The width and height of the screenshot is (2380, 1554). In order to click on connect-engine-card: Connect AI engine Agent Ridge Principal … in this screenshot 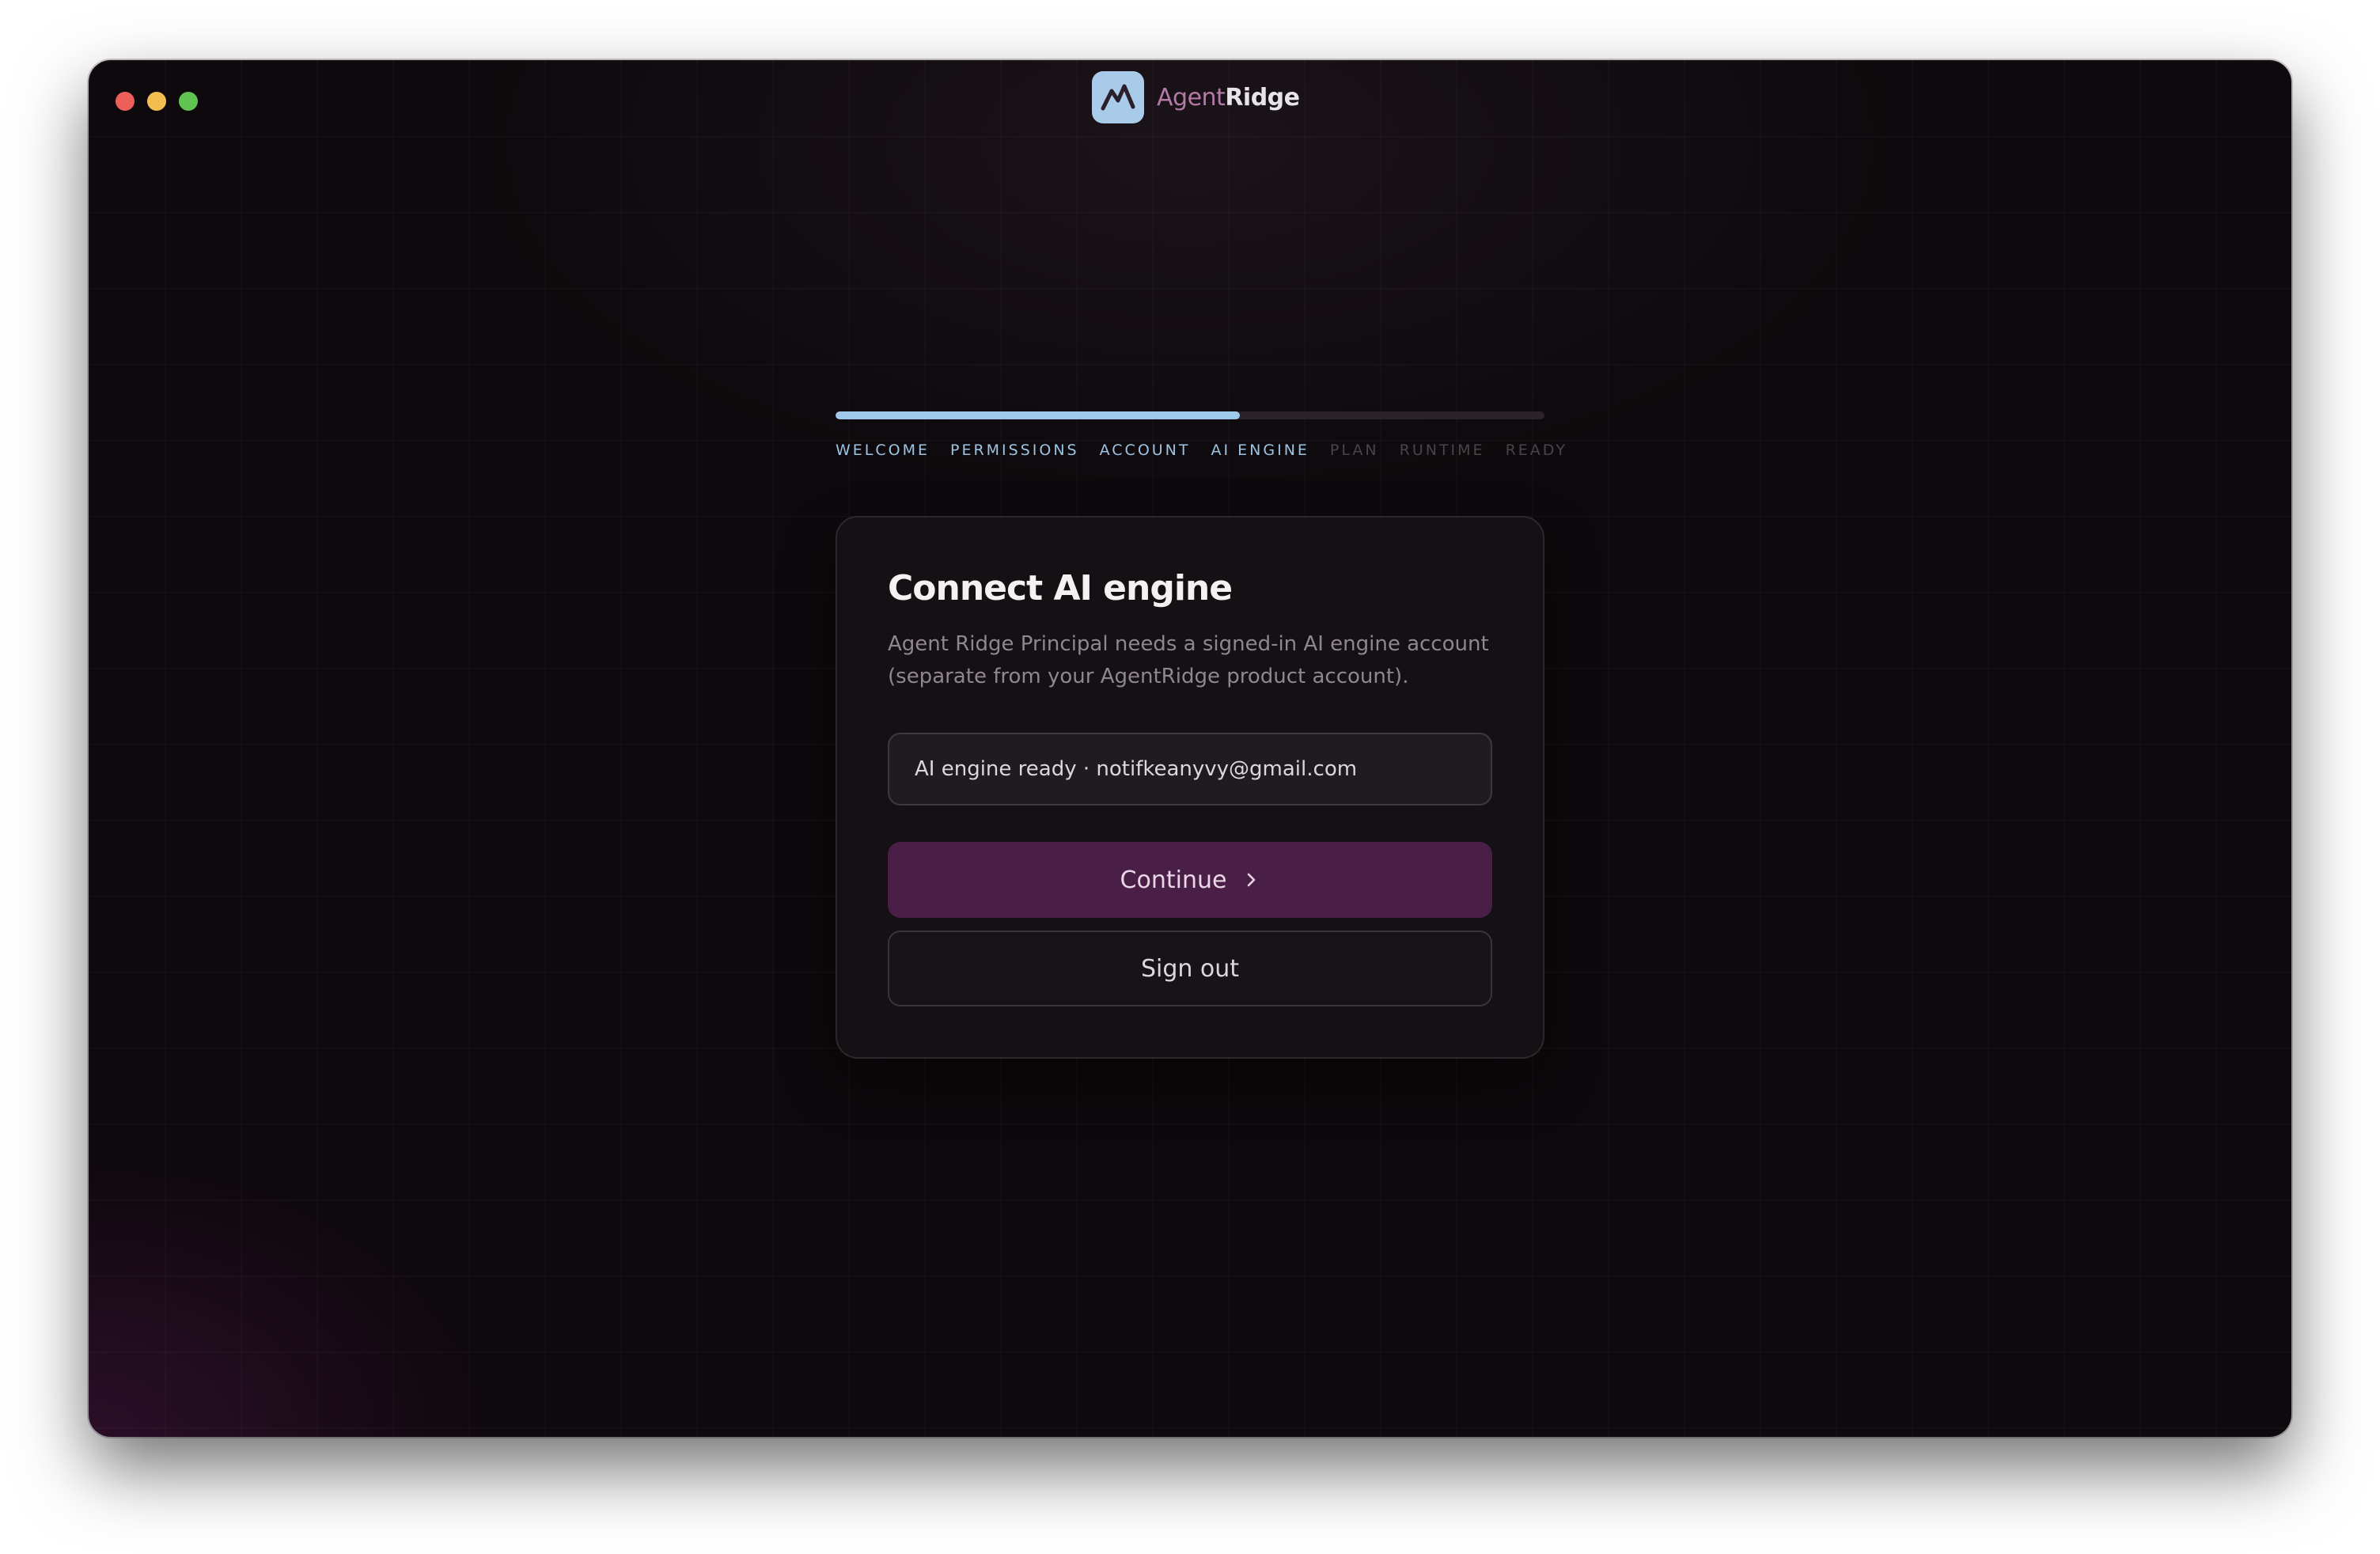, I will do `click(1190, 787)`.